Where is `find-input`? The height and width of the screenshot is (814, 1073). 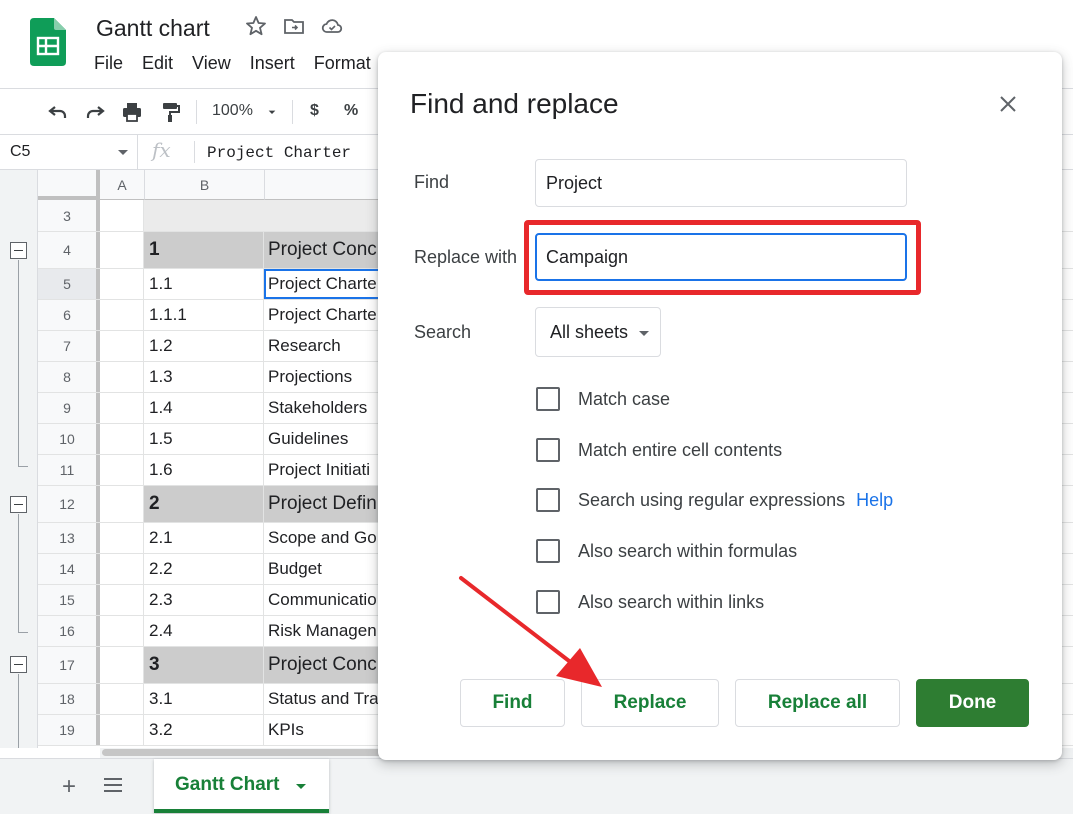 find-input is located at coordinates (721, 183).